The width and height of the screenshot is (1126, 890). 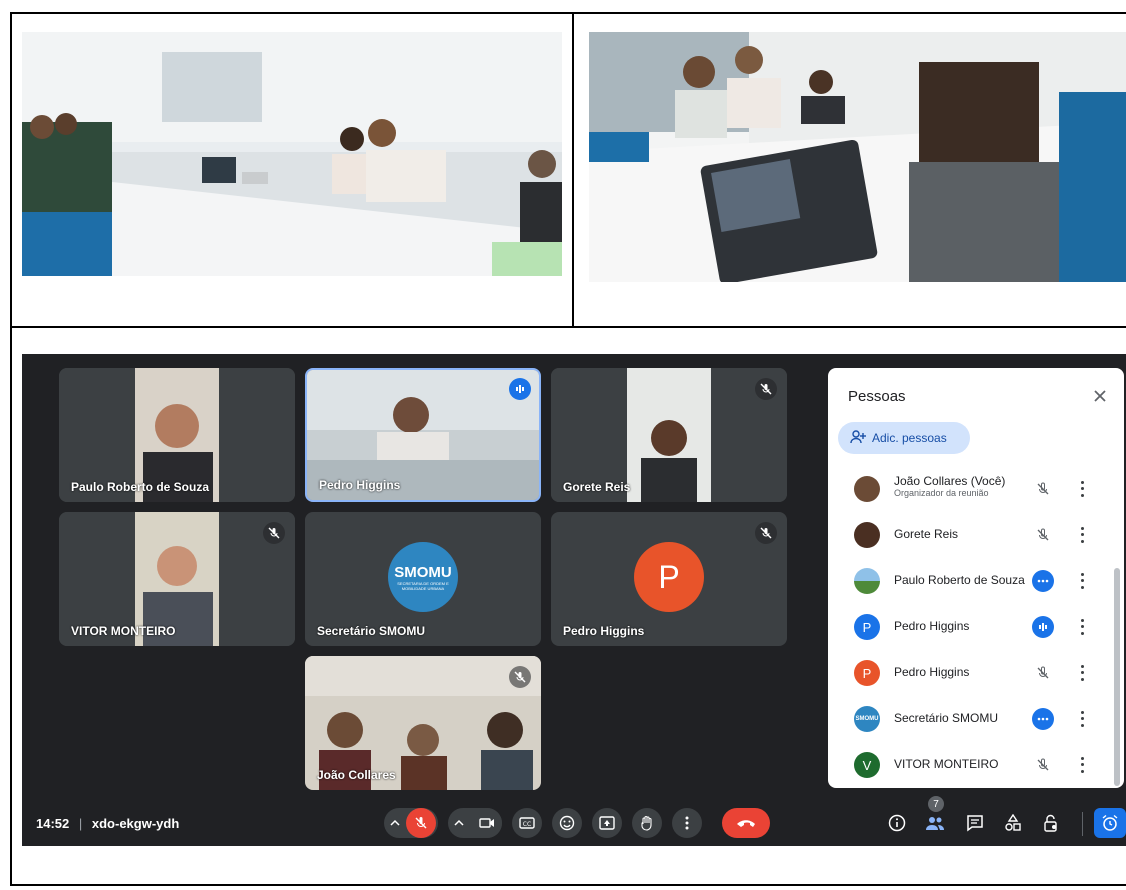 What do you see at coordinates (423, 572) in the screenshot?
I see `smomu-logo-text: SMOMU` at bounding box center [423, 572].